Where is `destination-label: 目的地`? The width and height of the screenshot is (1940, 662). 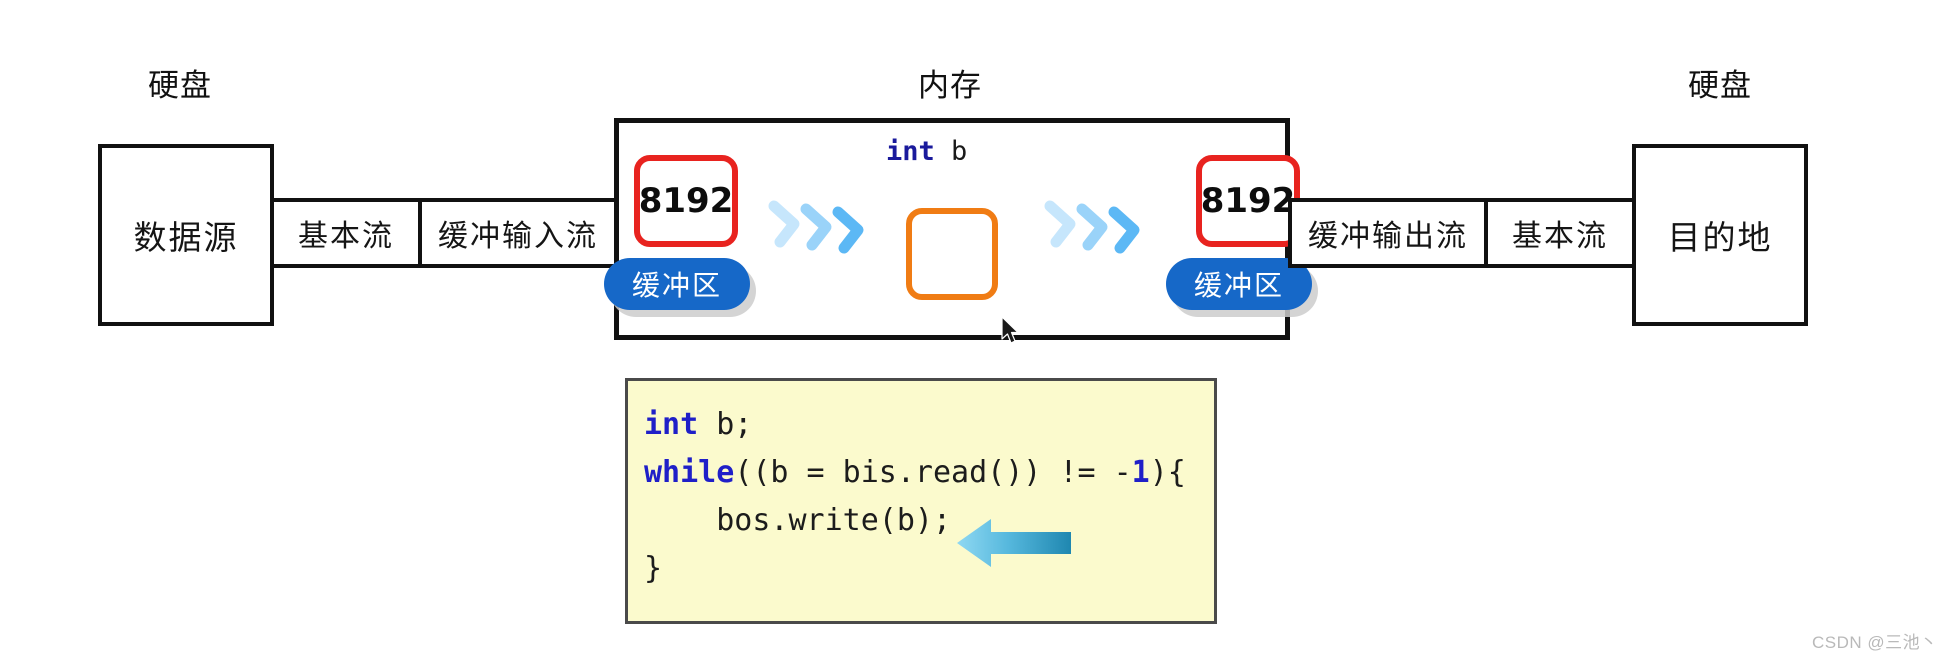 destination-label: 目的地 is located at coordinates (1720, 237).